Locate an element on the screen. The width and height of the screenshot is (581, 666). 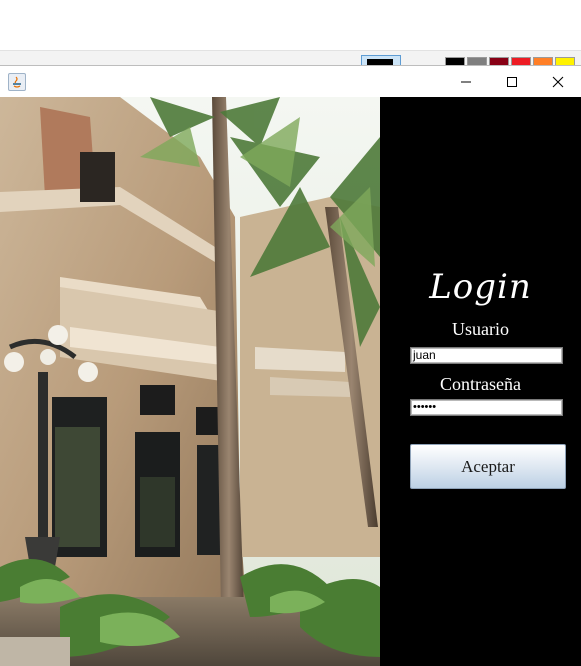
password-input: •••••• is located at coordinates (486, 407).